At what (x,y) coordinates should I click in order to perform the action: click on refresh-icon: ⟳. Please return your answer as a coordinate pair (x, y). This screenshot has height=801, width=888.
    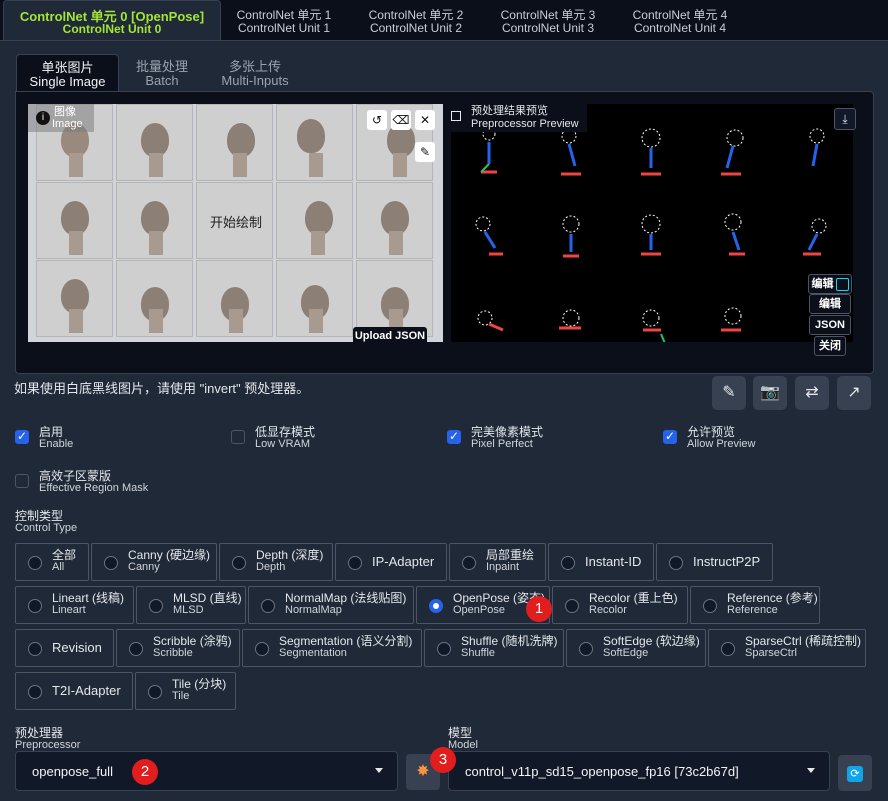
    Looking at the image, I should click on (855, 773).